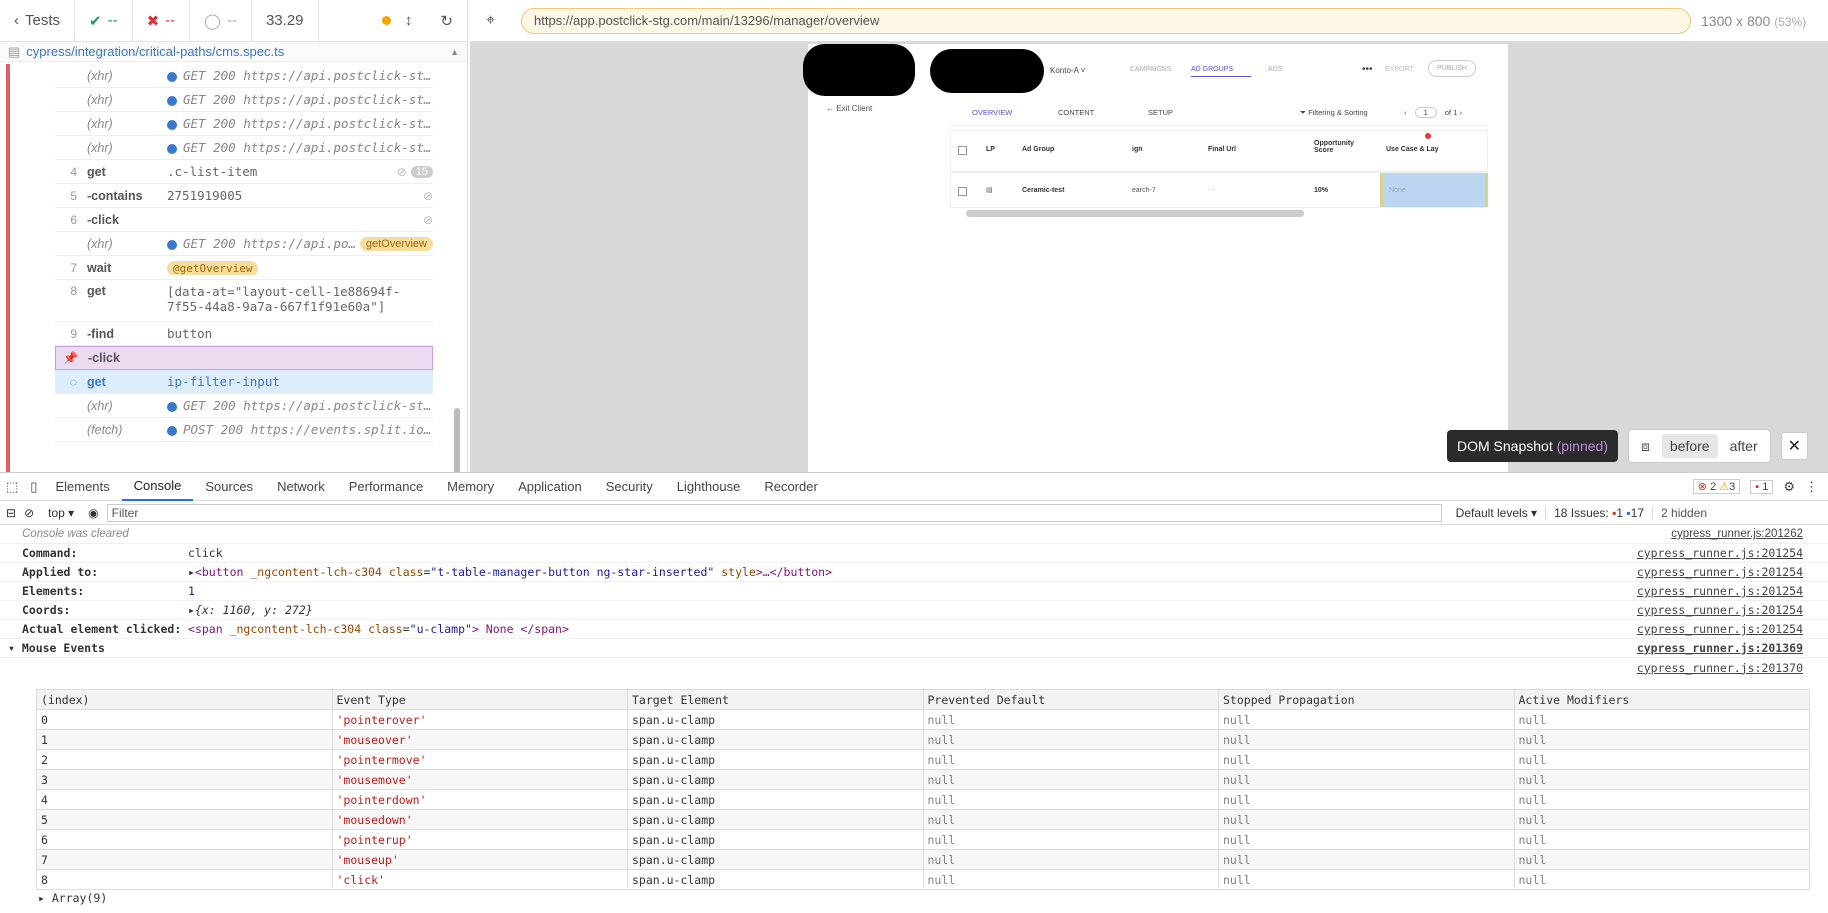 This screenshot has width=1828, height=913. What do you see at coordinates (1811, 487) in the screenshot?
I see `more-options-icon: ⋮` at bounding box center [1811, 487].